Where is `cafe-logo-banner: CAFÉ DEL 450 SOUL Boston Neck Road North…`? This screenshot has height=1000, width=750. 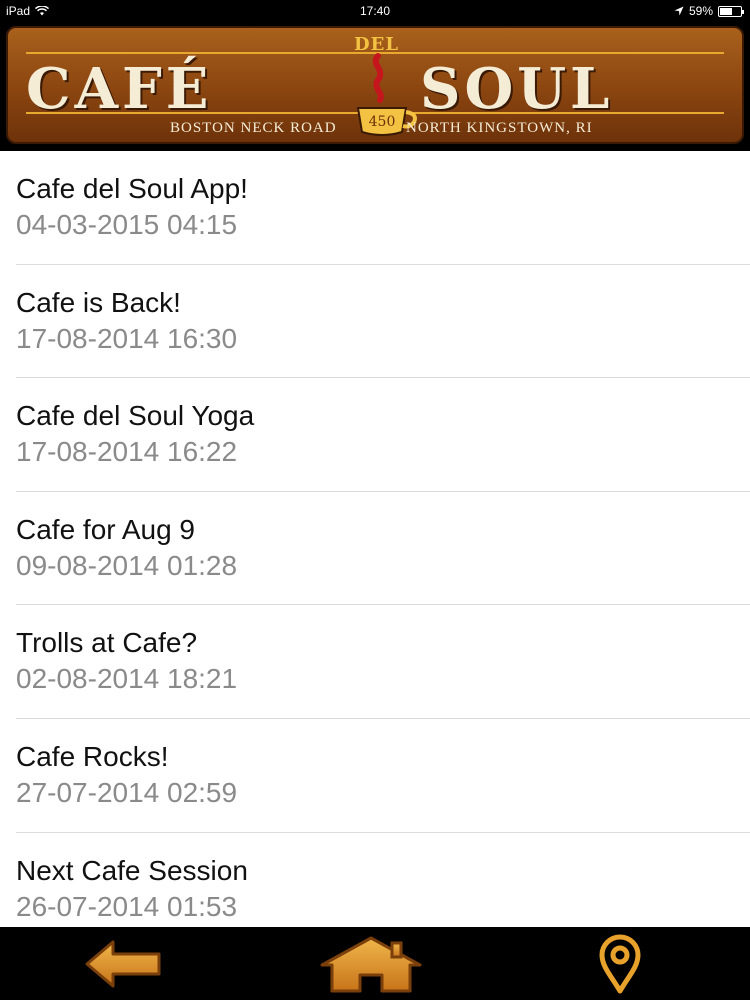 cafe-logo-banner: CAFÉ DEL 450 SOUL Boston Neck Road North… is located at coordinates (375, 85).